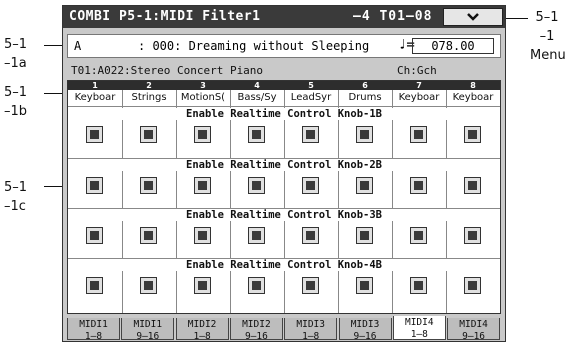  Describe the element at coordinates (365, 85) in the screenshot. I see `timbre-number: 6` at that location.